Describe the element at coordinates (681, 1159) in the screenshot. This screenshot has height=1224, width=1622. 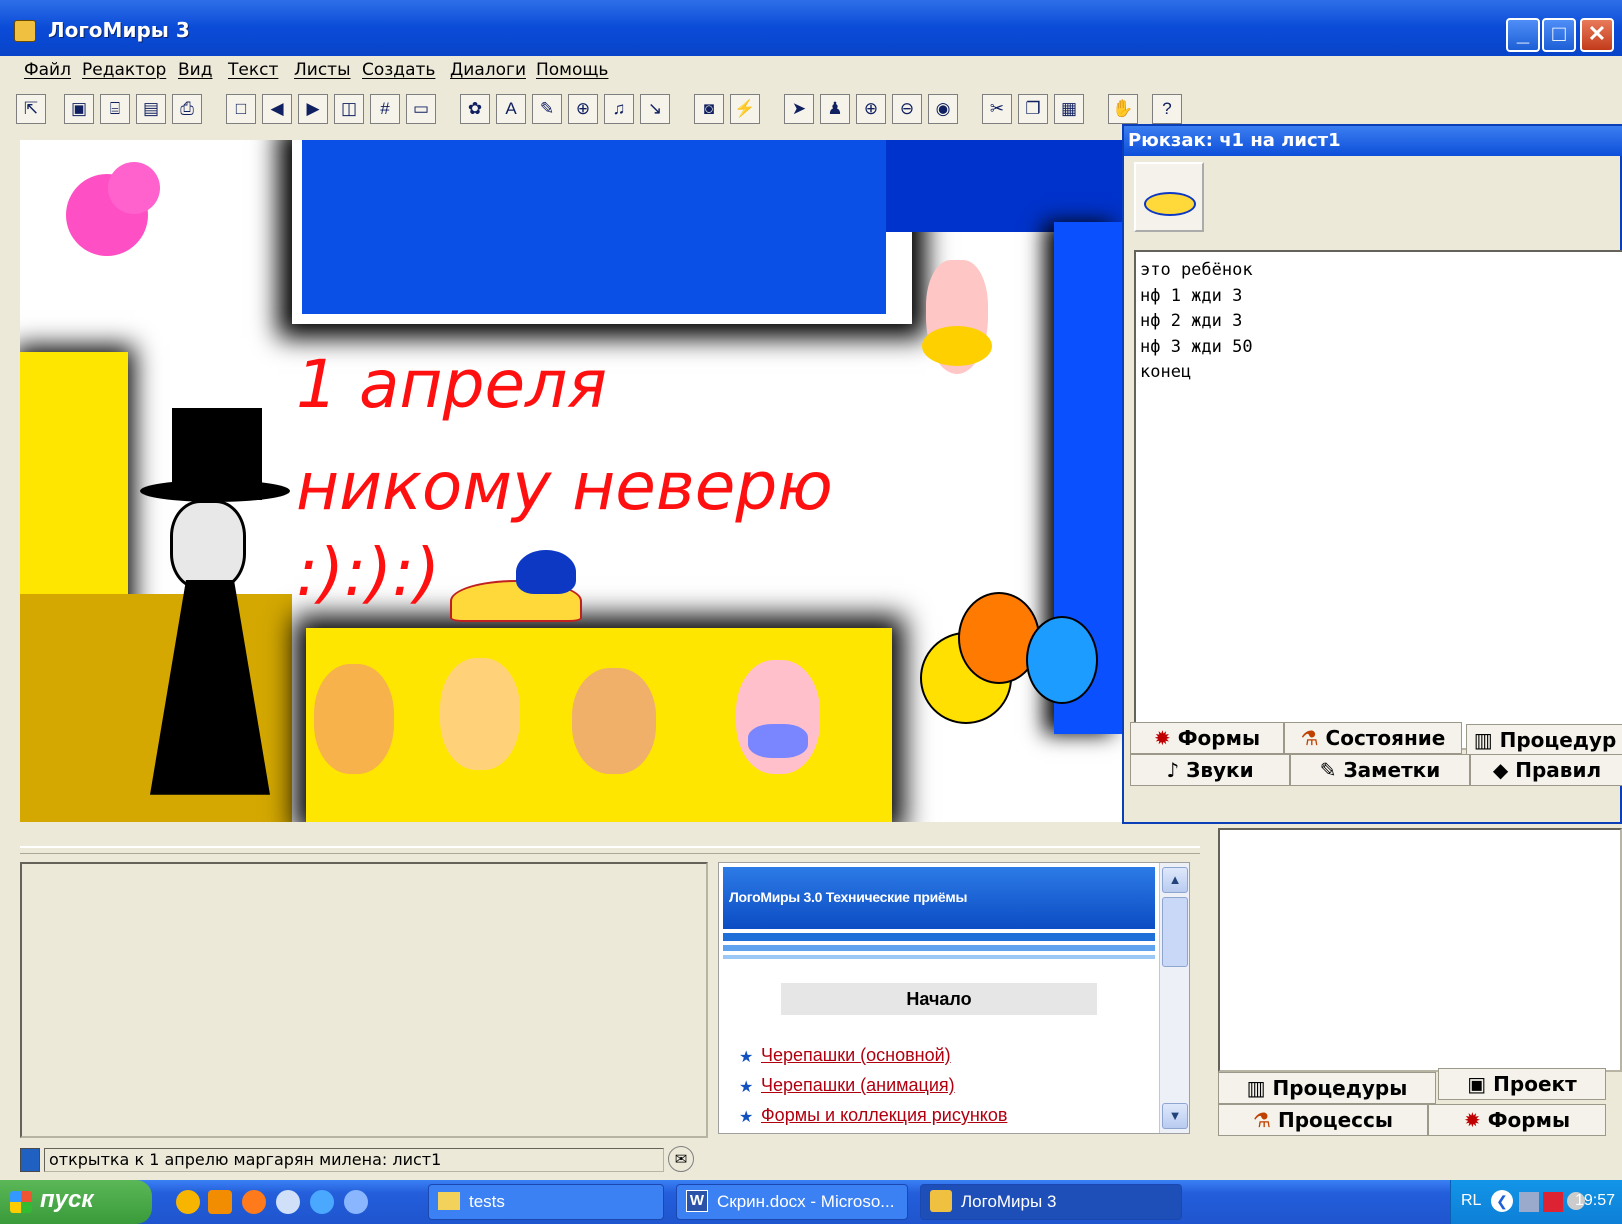
I see `notes-icon: ✉` at that location.